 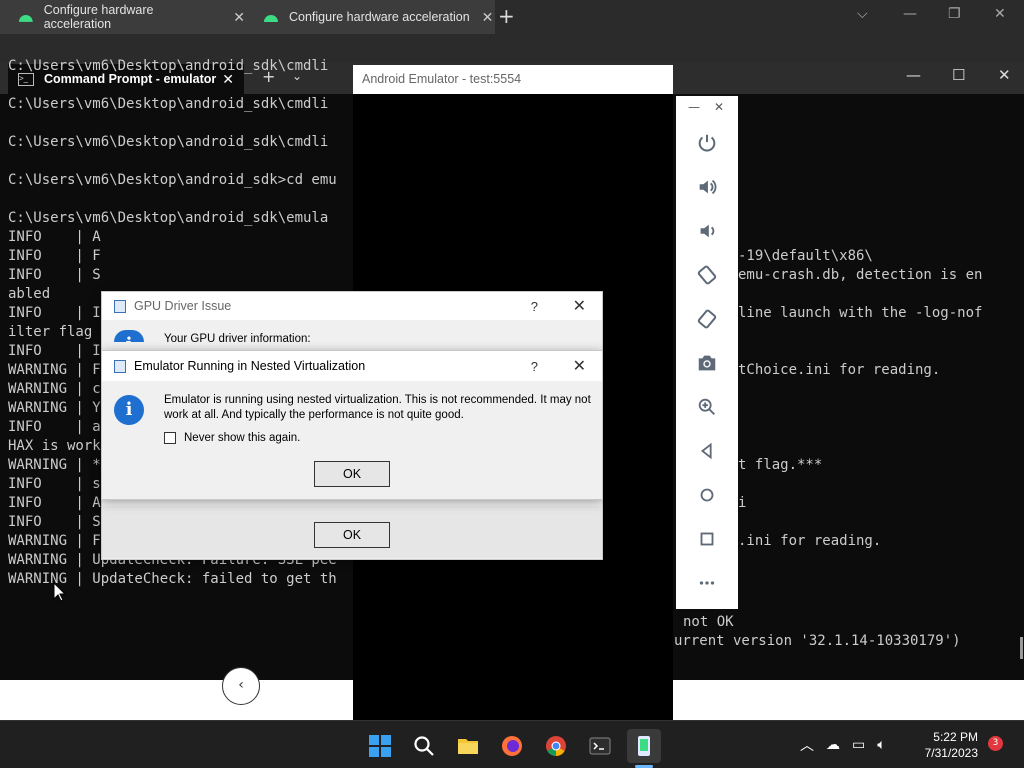 I want to click on search-icon, so click(x=424, y=746).